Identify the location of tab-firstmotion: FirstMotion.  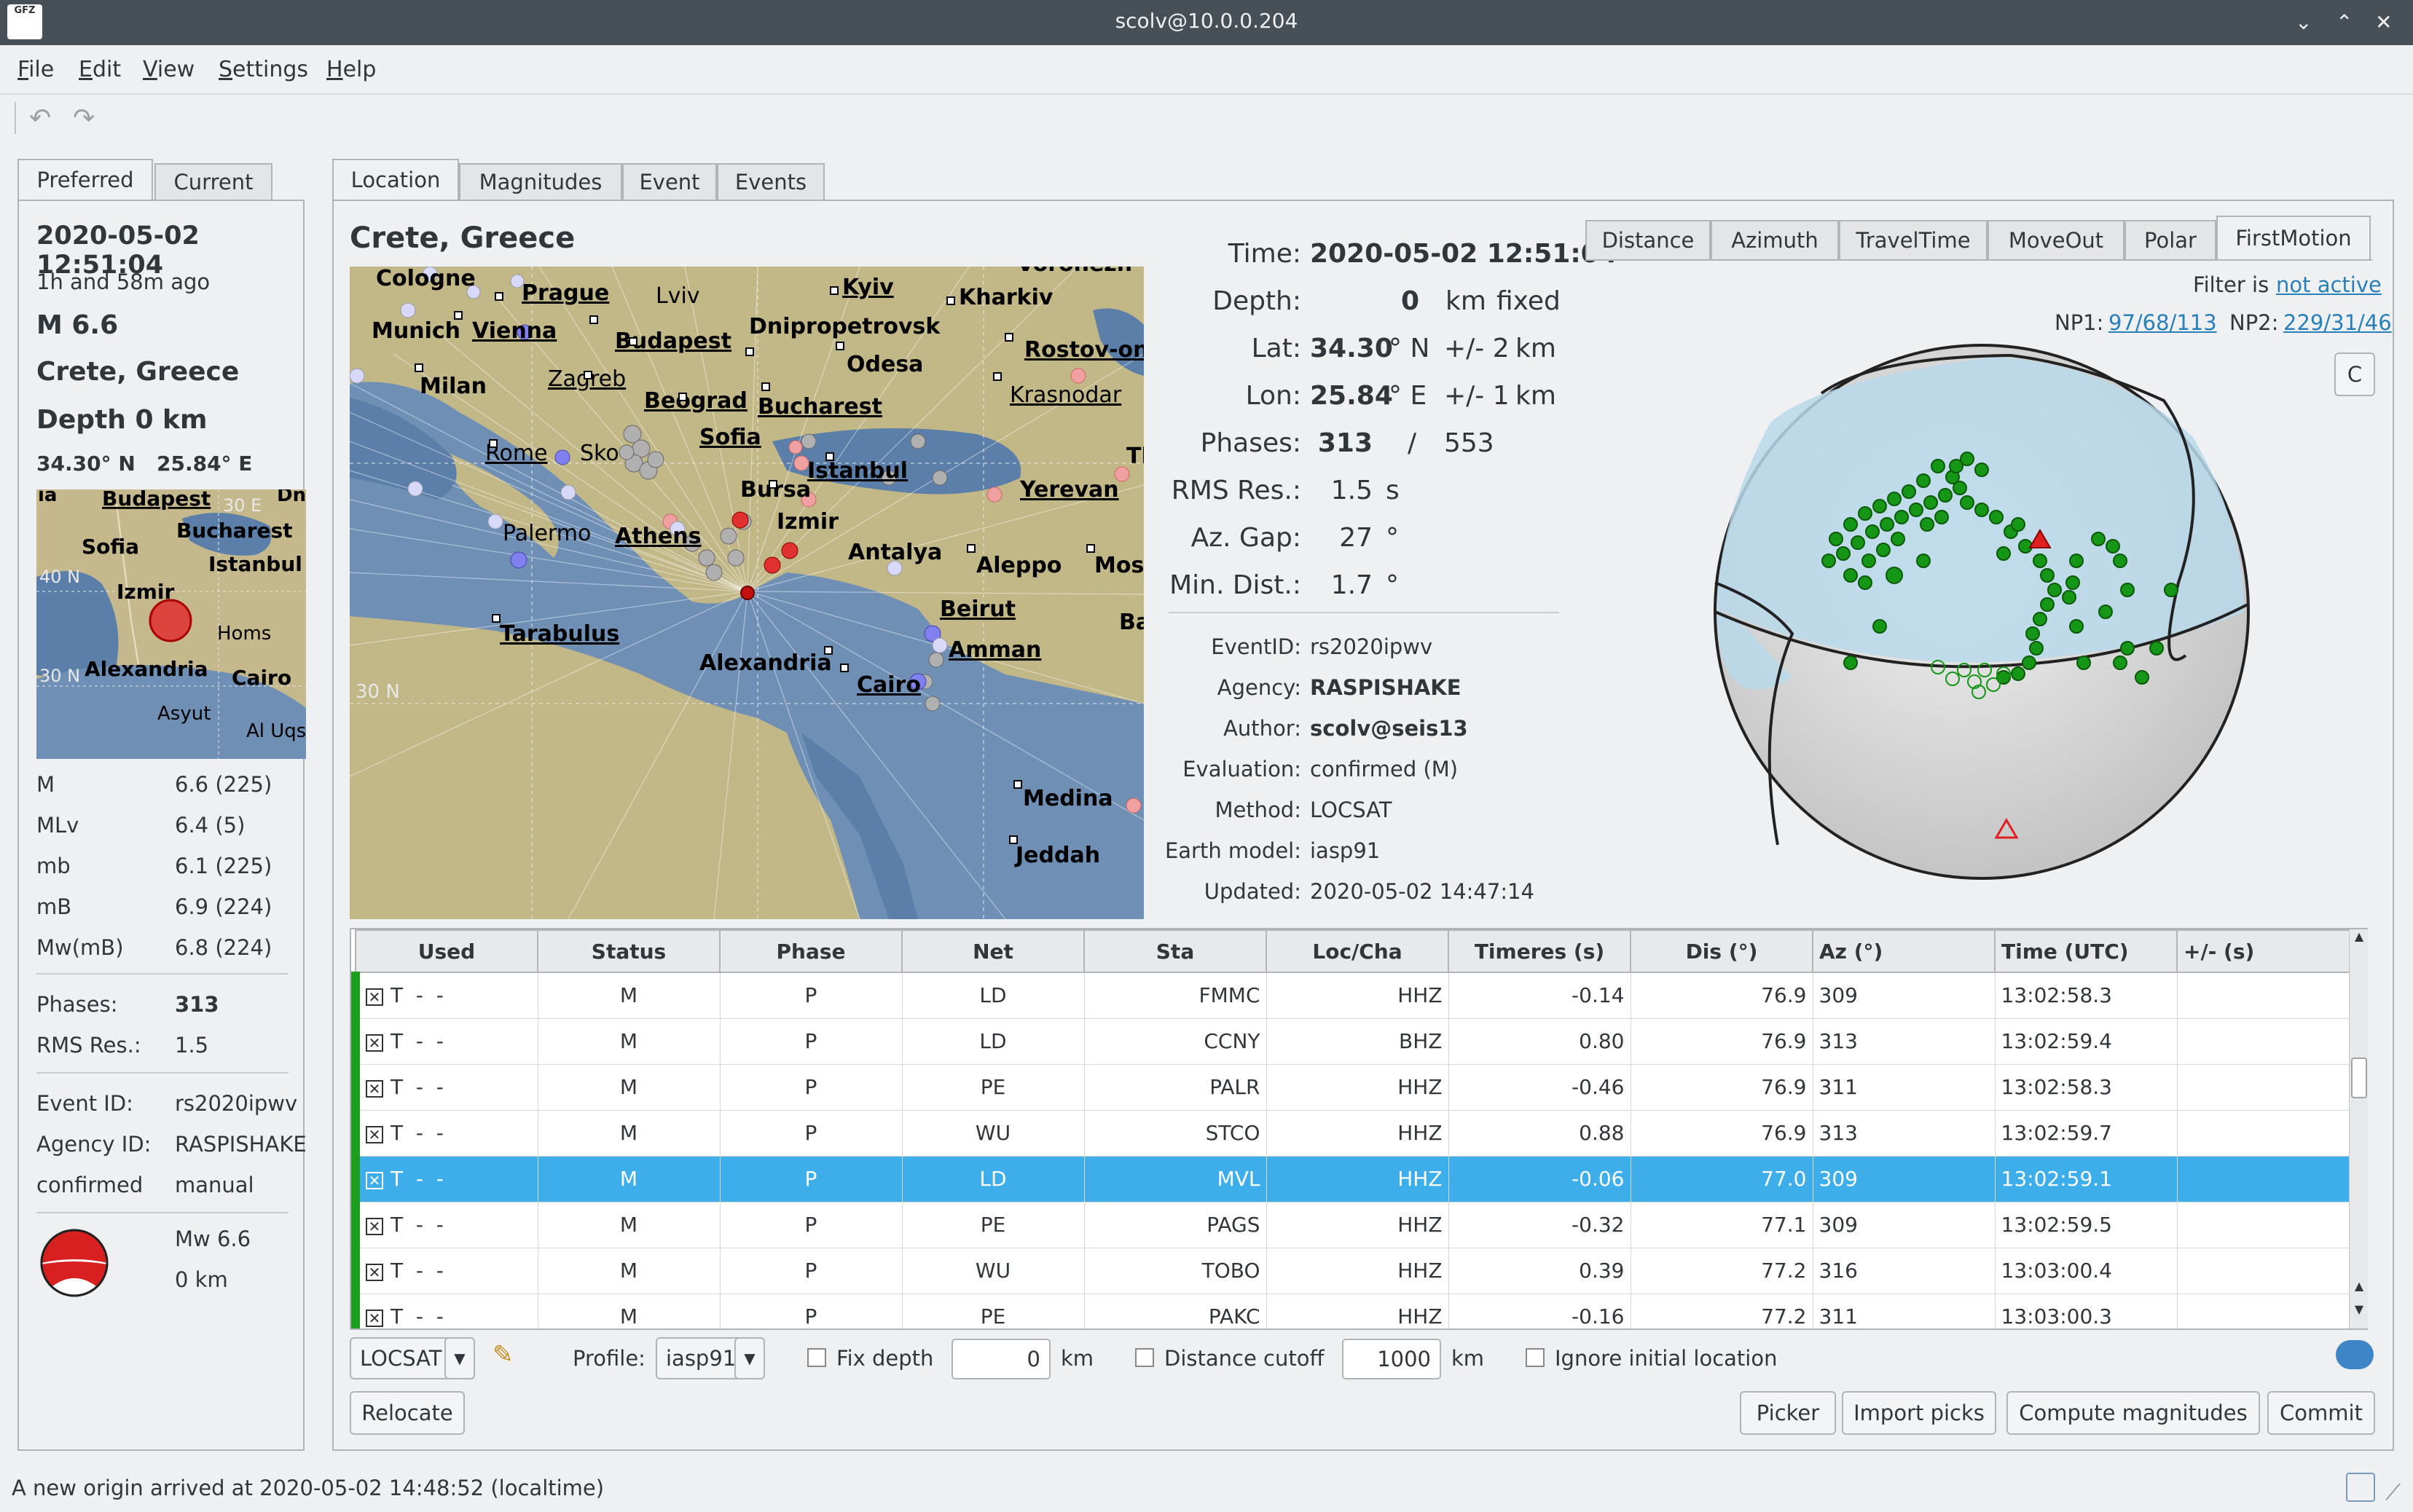
(2293, 238).